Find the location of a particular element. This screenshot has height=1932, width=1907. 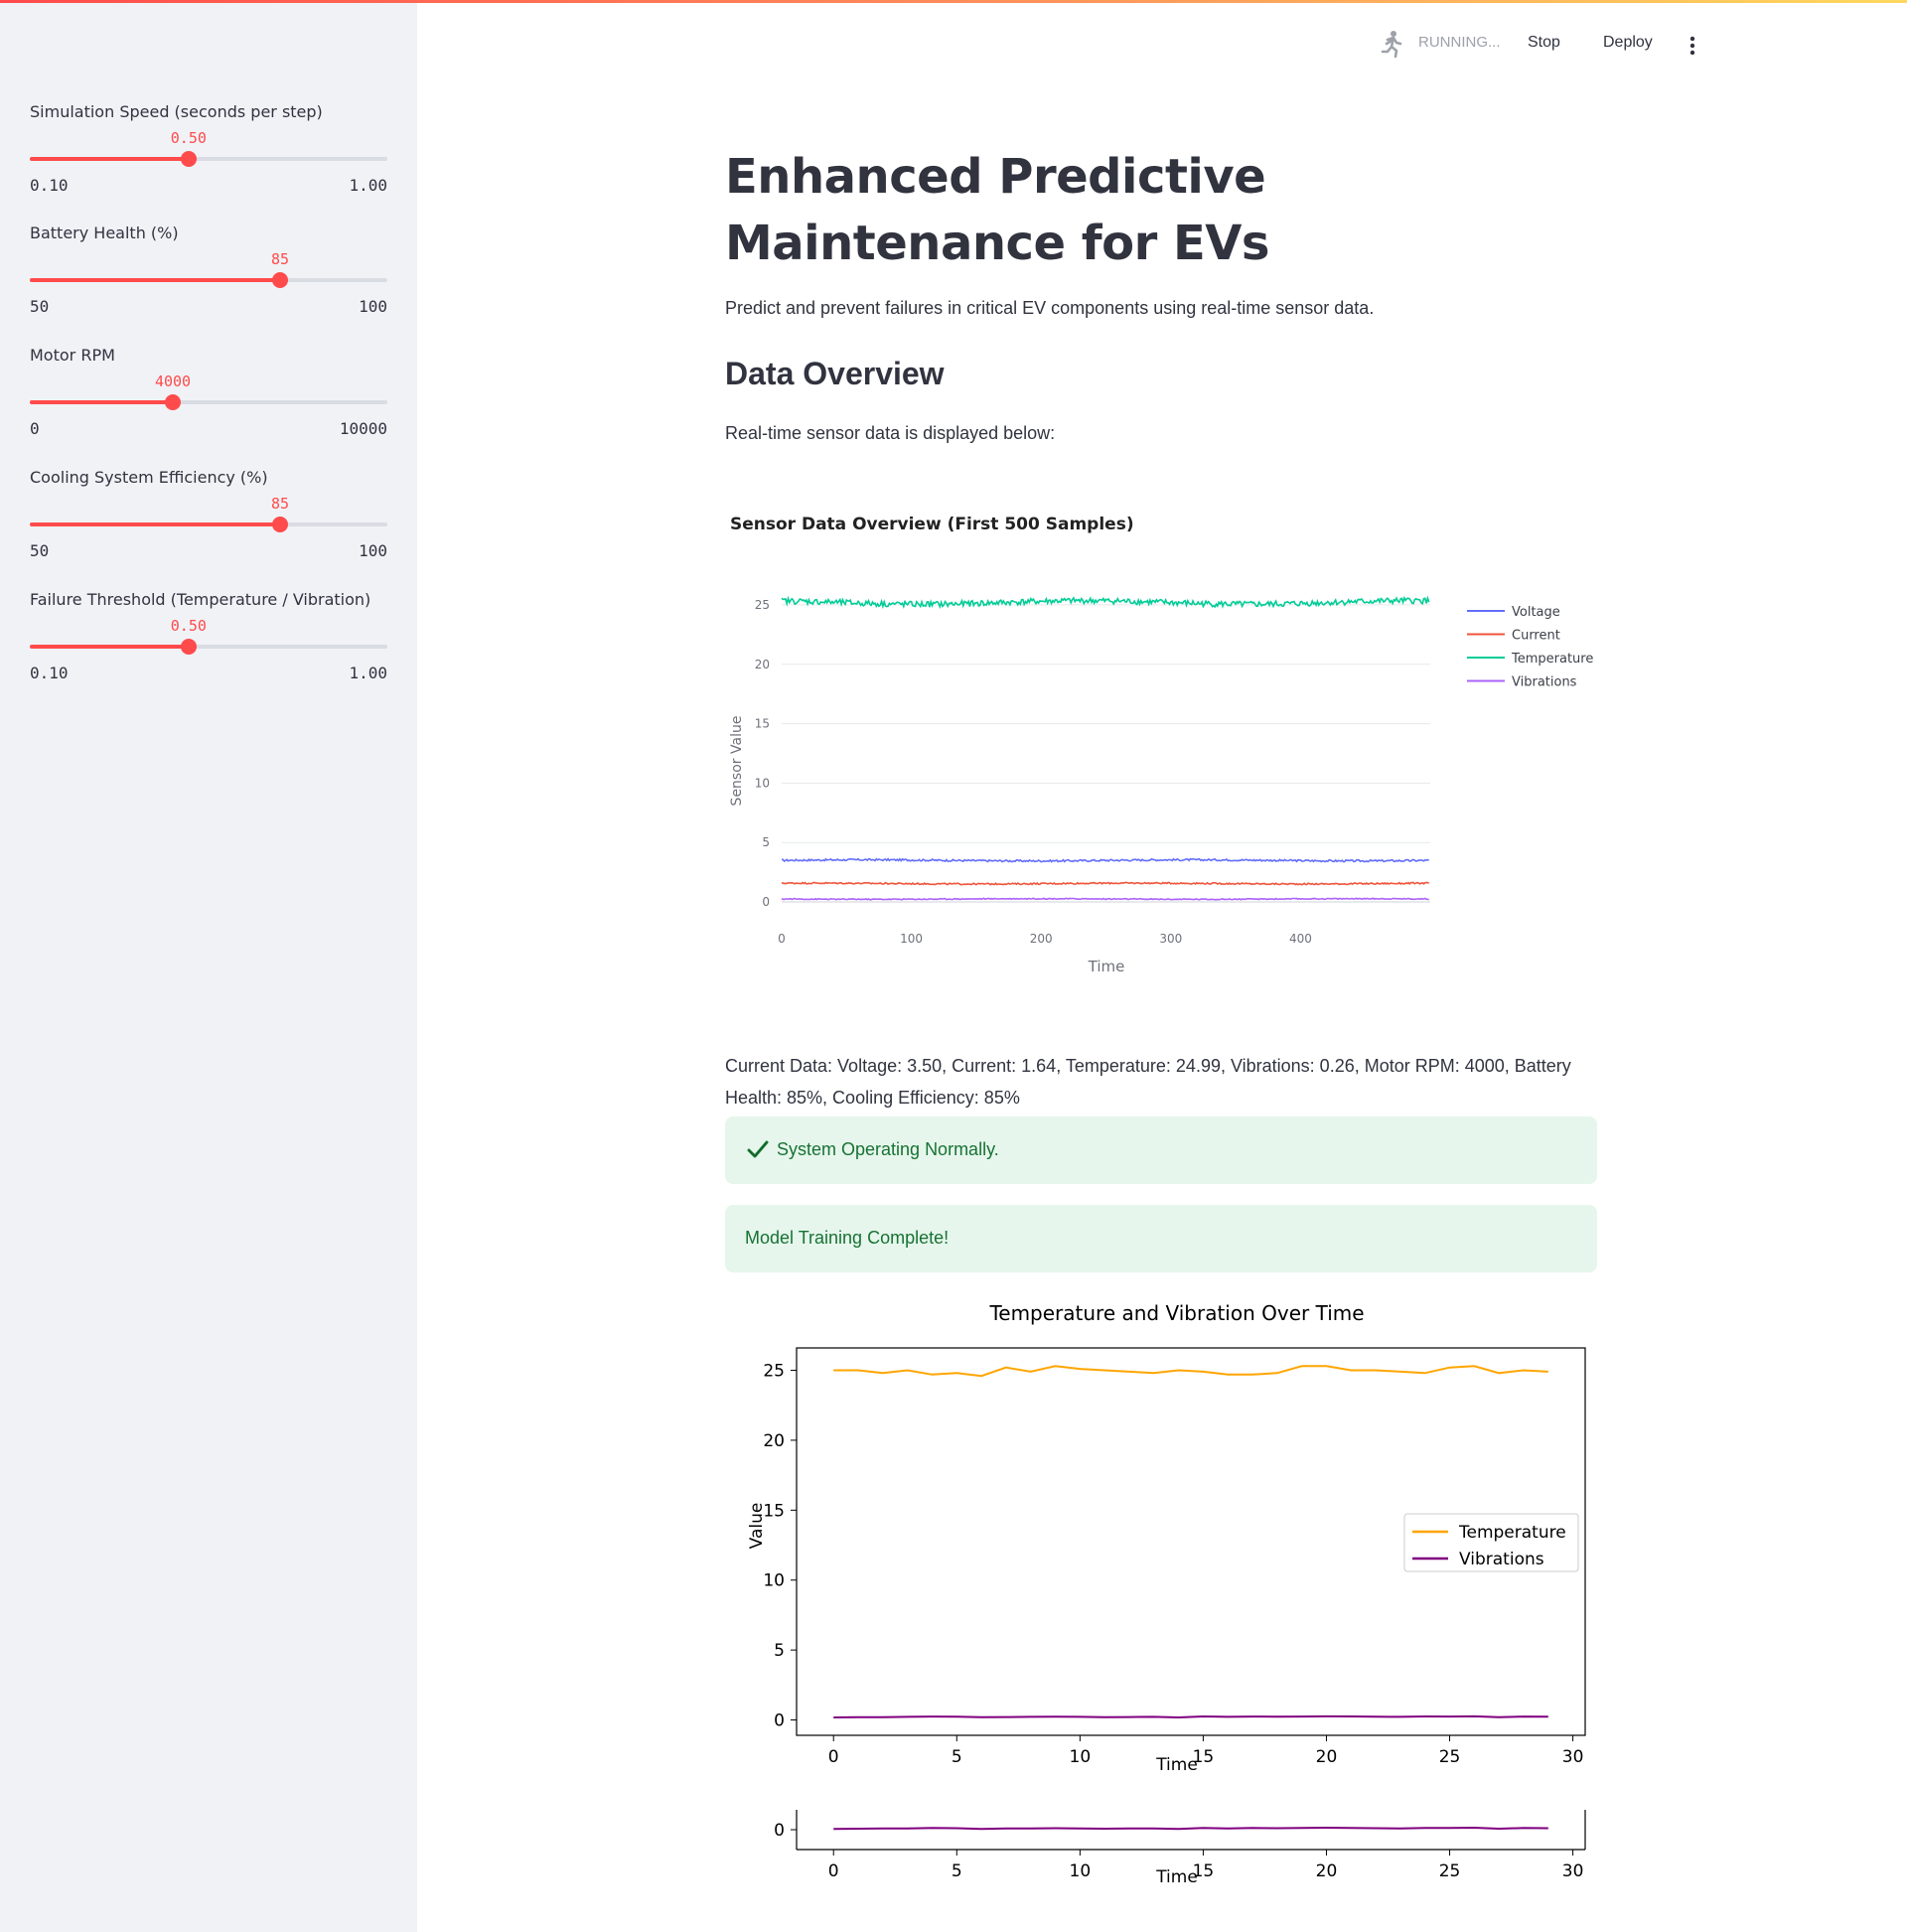

series-line-current is located at coordinates (1105, 883).